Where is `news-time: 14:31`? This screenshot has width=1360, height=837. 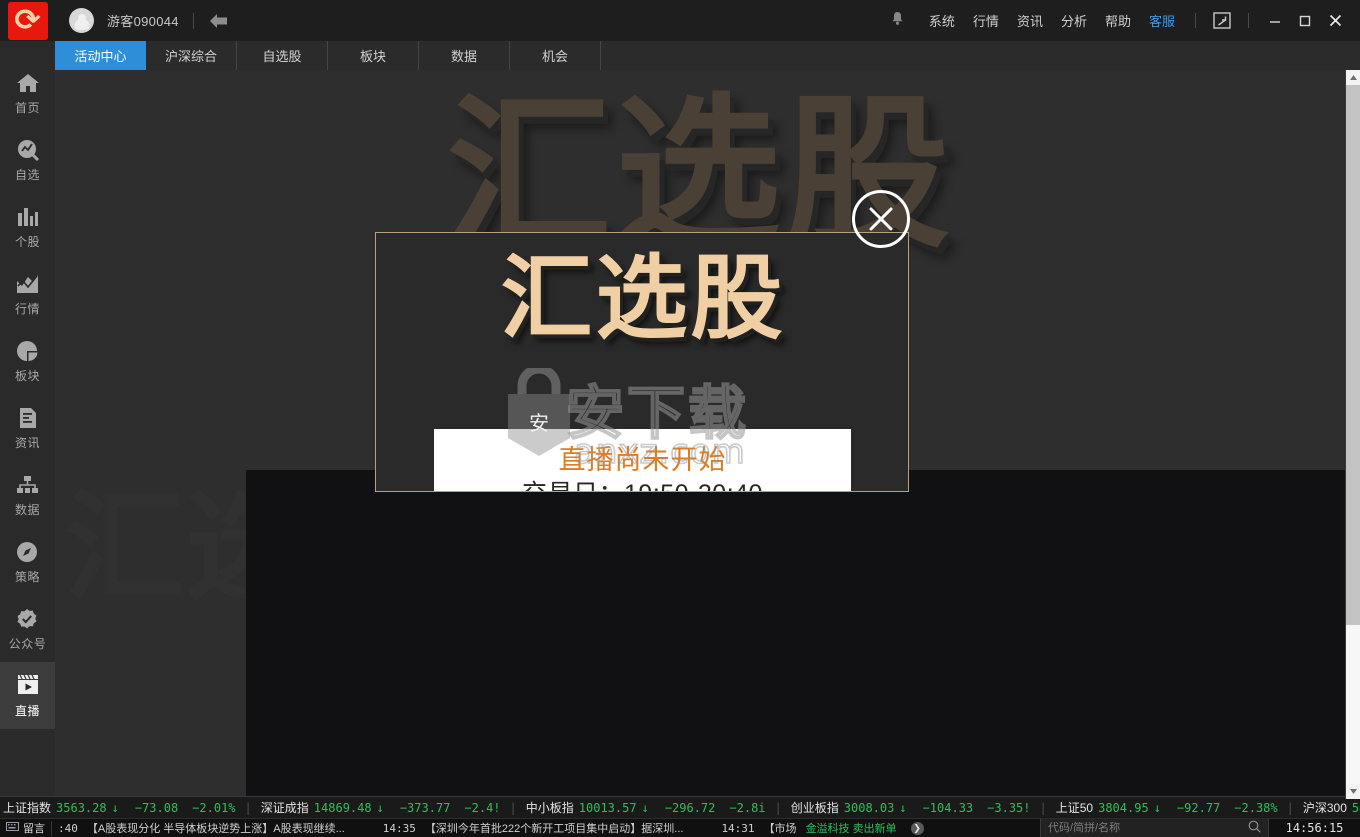
news-time: 14:31 is located at coordinates (738, 828).